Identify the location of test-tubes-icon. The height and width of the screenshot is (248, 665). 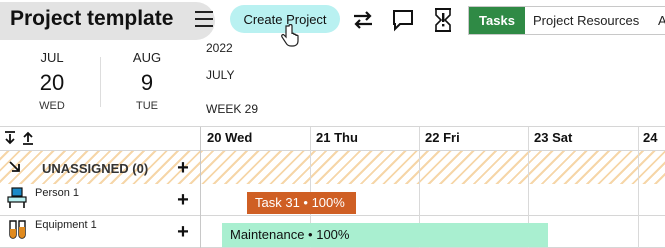
(17, 229).